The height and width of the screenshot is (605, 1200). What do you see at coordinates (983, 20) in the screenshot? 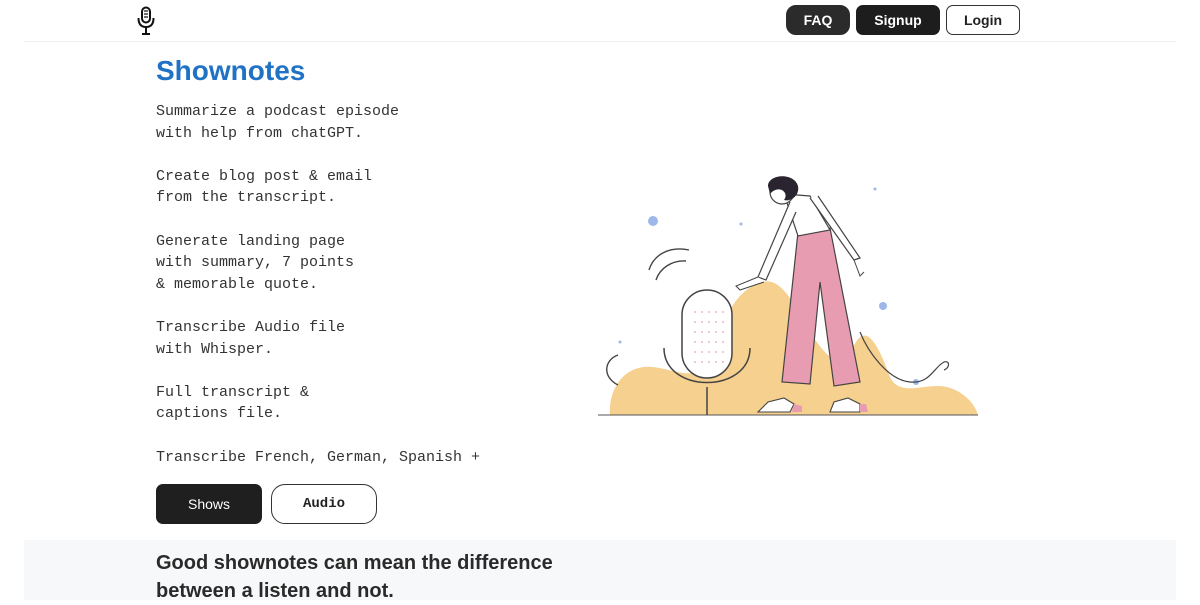
I see `login-button: Login` at bounding box center [983, 20].